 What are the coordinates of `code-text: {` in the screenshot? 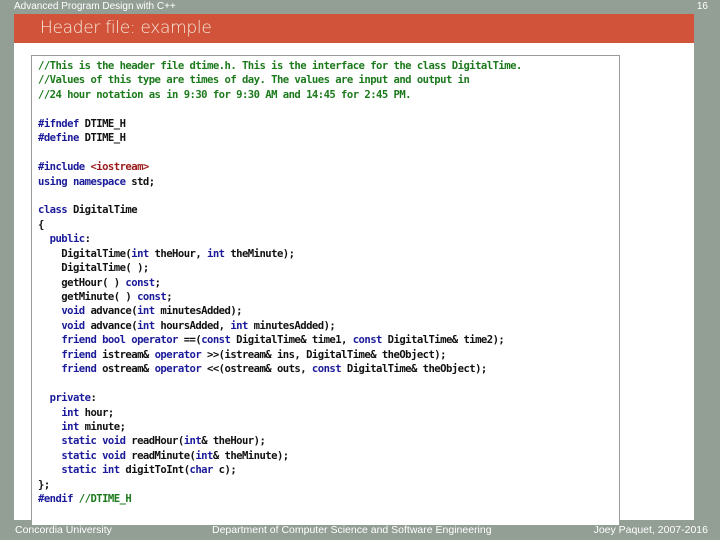 It's located at (41, 224).